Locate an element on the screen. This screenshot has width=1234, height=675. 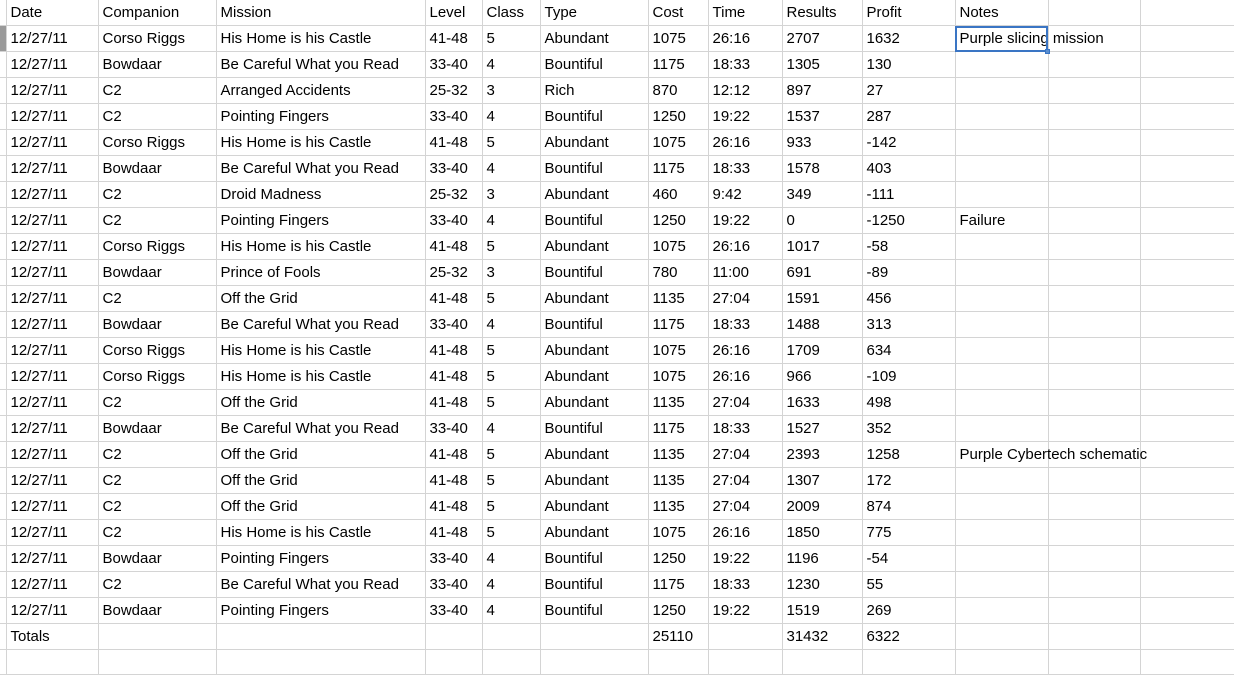
cell-mission: His Home is his Castle is located at coordinates (321, 38).